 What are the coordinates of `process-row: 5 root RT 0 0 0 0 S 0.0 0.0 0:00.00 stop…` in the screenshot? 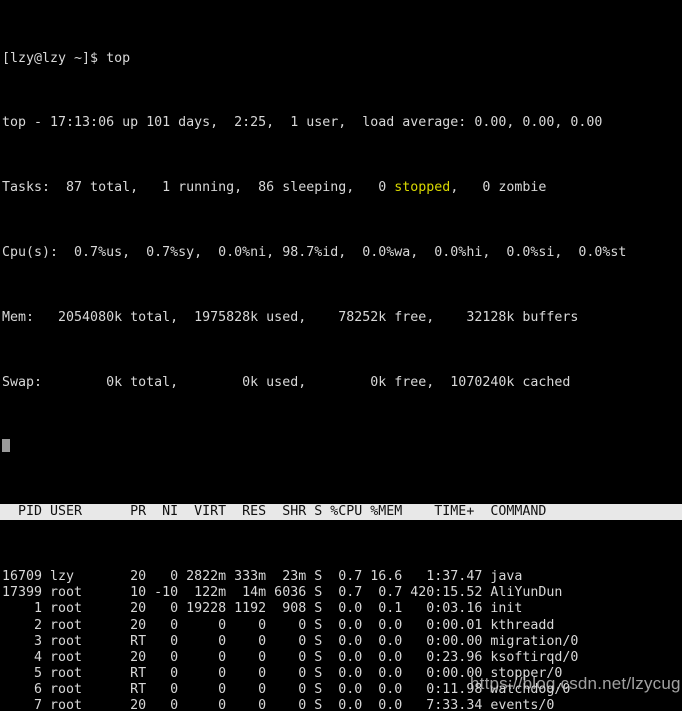 It's located at (282, 674).